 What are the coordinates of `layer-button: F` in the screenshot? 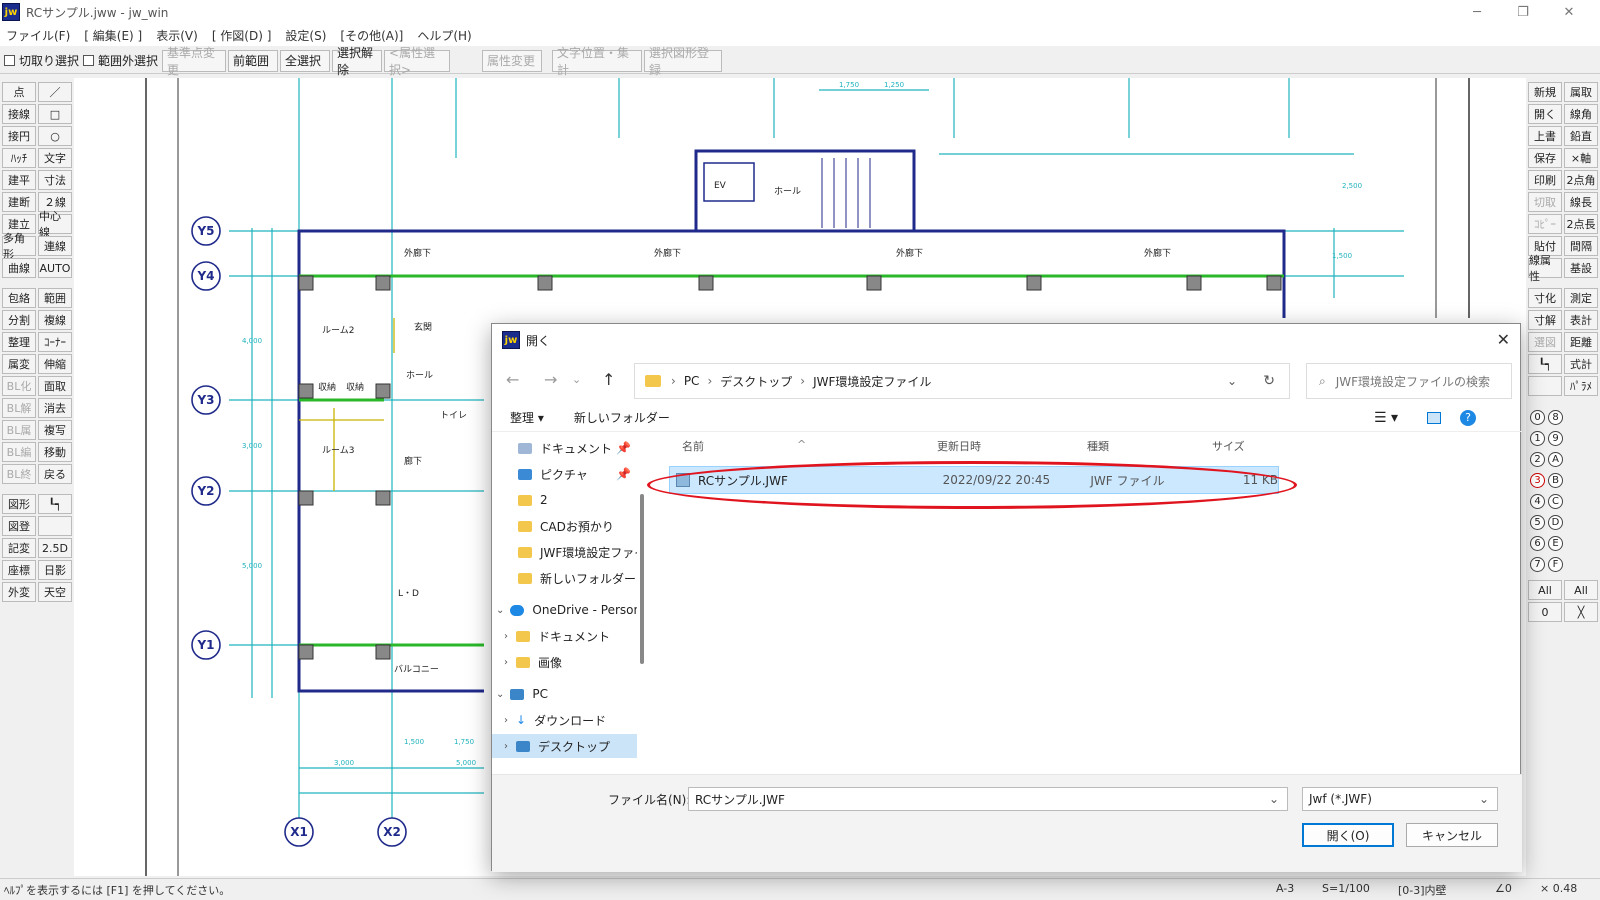 It's located at (1555, 564).